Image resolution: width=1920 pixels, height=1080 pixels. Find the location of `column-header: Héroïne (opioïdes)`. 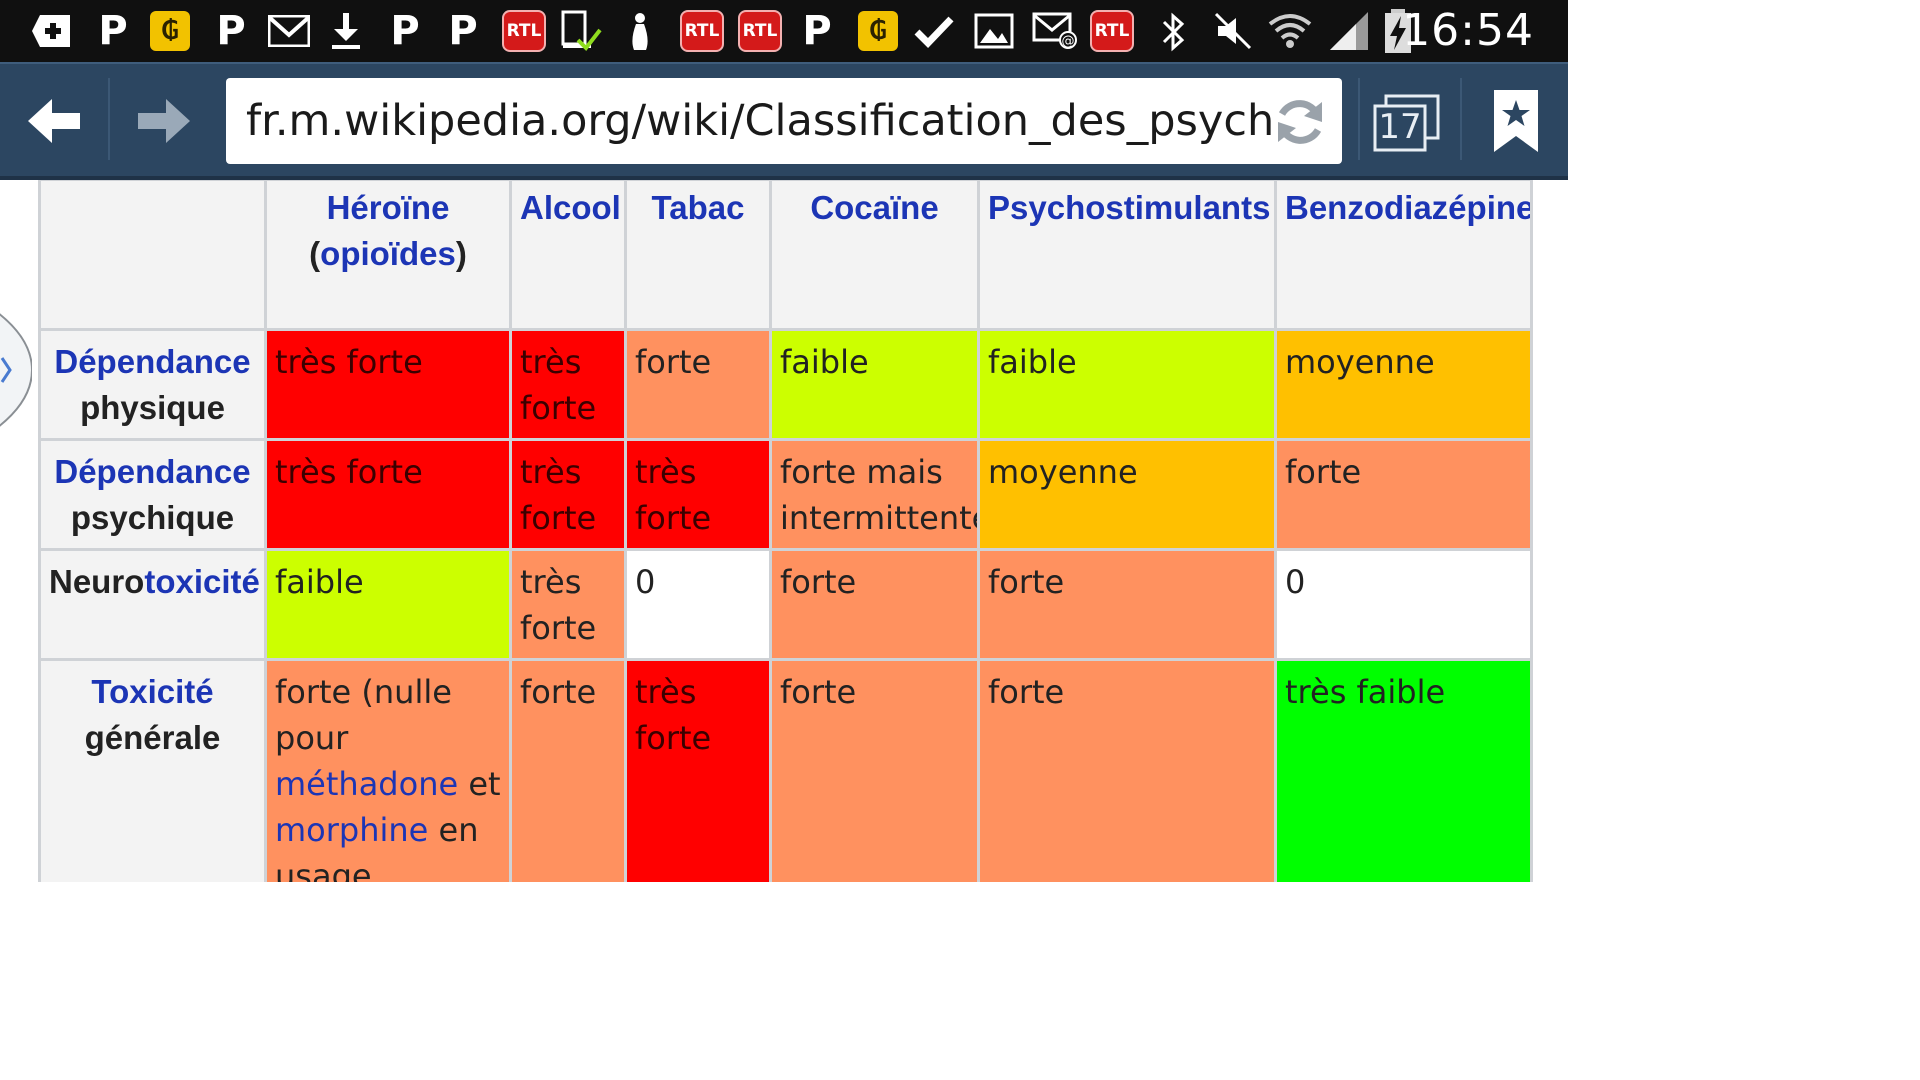

column-header: Héroïne (opioïdes) is located at coordinates (388, 255).